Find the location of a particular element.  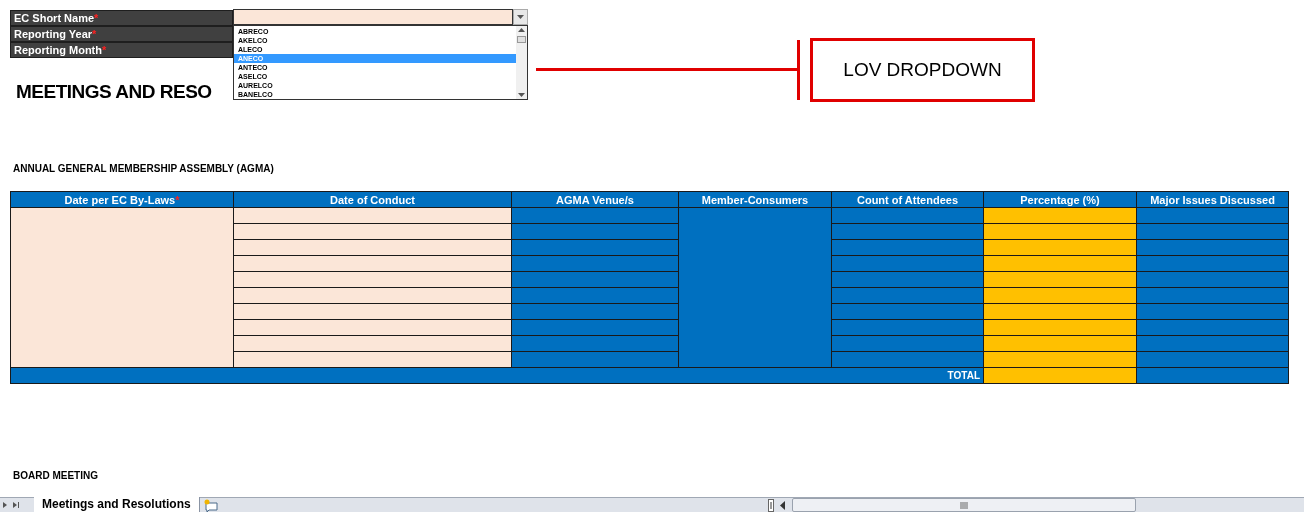

column-header: Date of Conduct is located at coordinates (372, 199).